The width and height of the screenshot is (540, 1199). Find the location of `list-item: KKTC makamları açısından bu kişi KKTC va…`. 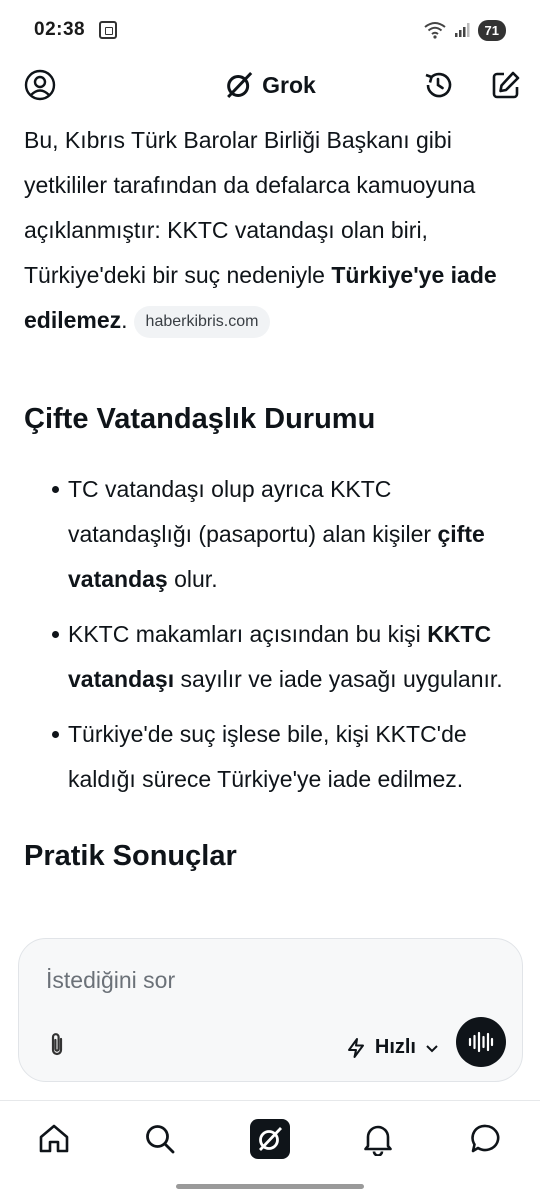

list-item: KKTC makamları açısından bu kişi KKTC va… is located at coordinates (272, 657).